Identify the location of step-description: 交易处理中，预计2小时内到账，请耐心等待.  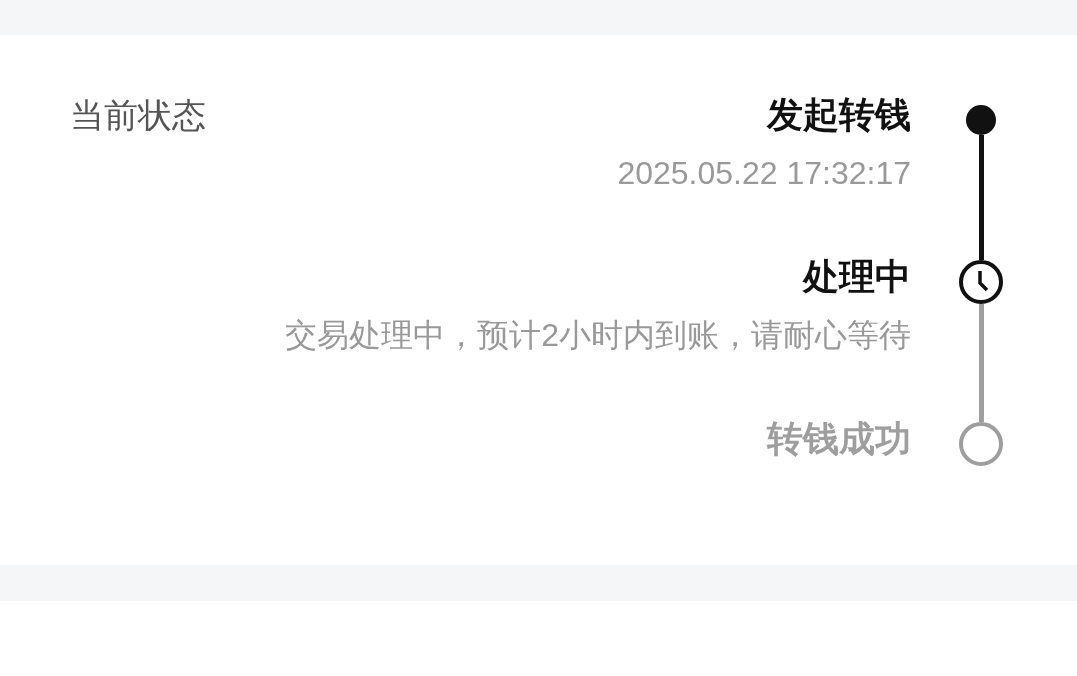
(598, 335).